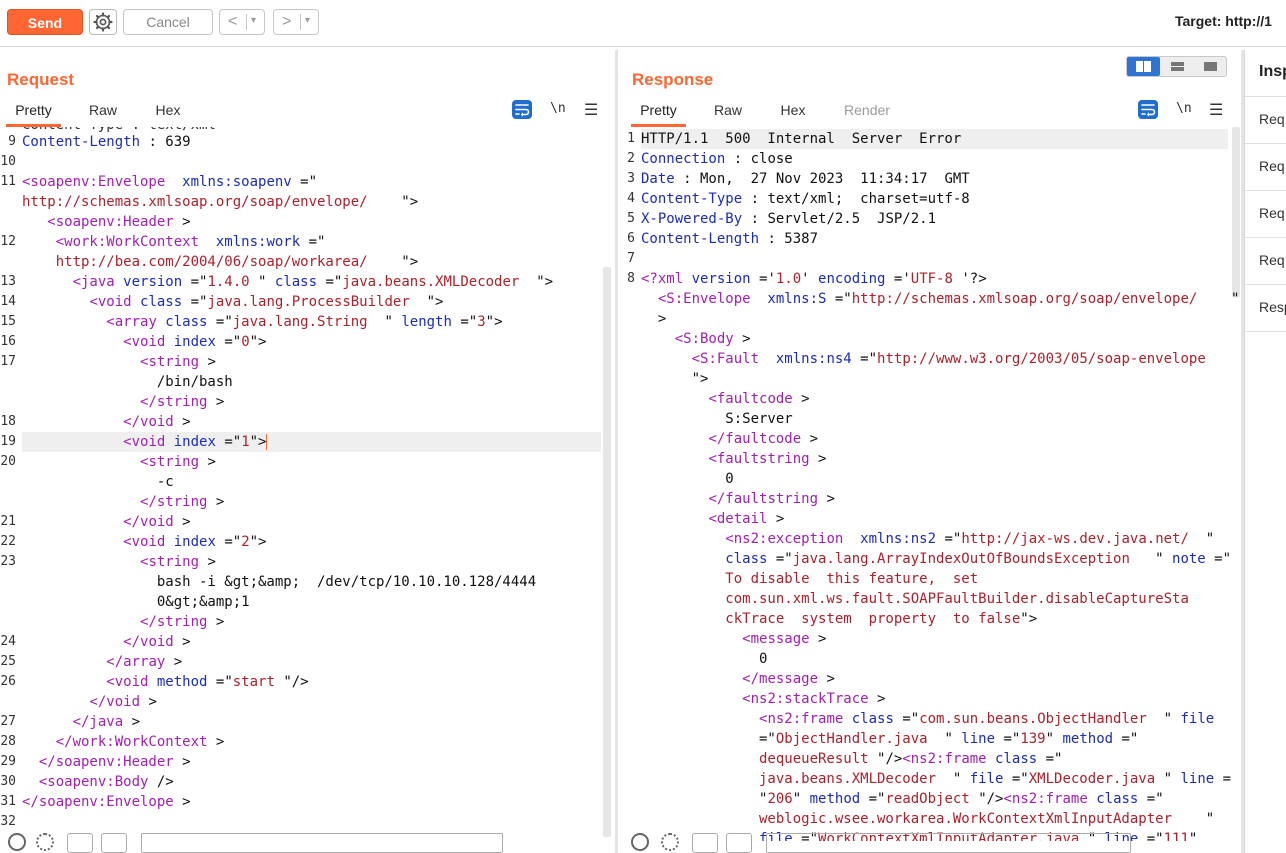  I want to click on code-token: class, so click(1117, 799).